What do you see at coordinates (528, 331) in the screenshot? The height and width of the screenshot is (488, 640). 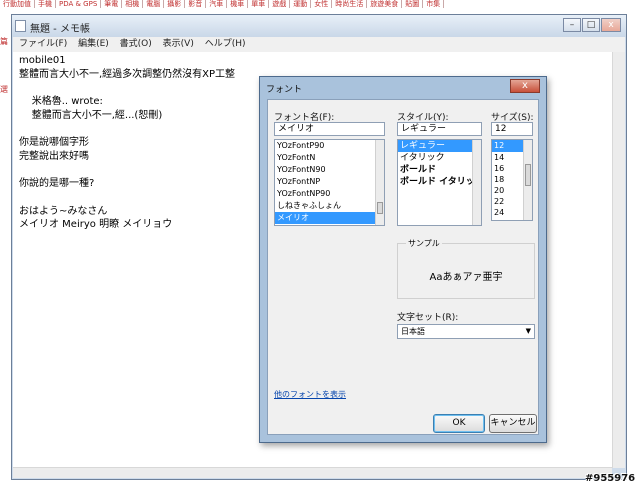 I see `chevron-down-icon: ▼` at bounding box center [528, 331].